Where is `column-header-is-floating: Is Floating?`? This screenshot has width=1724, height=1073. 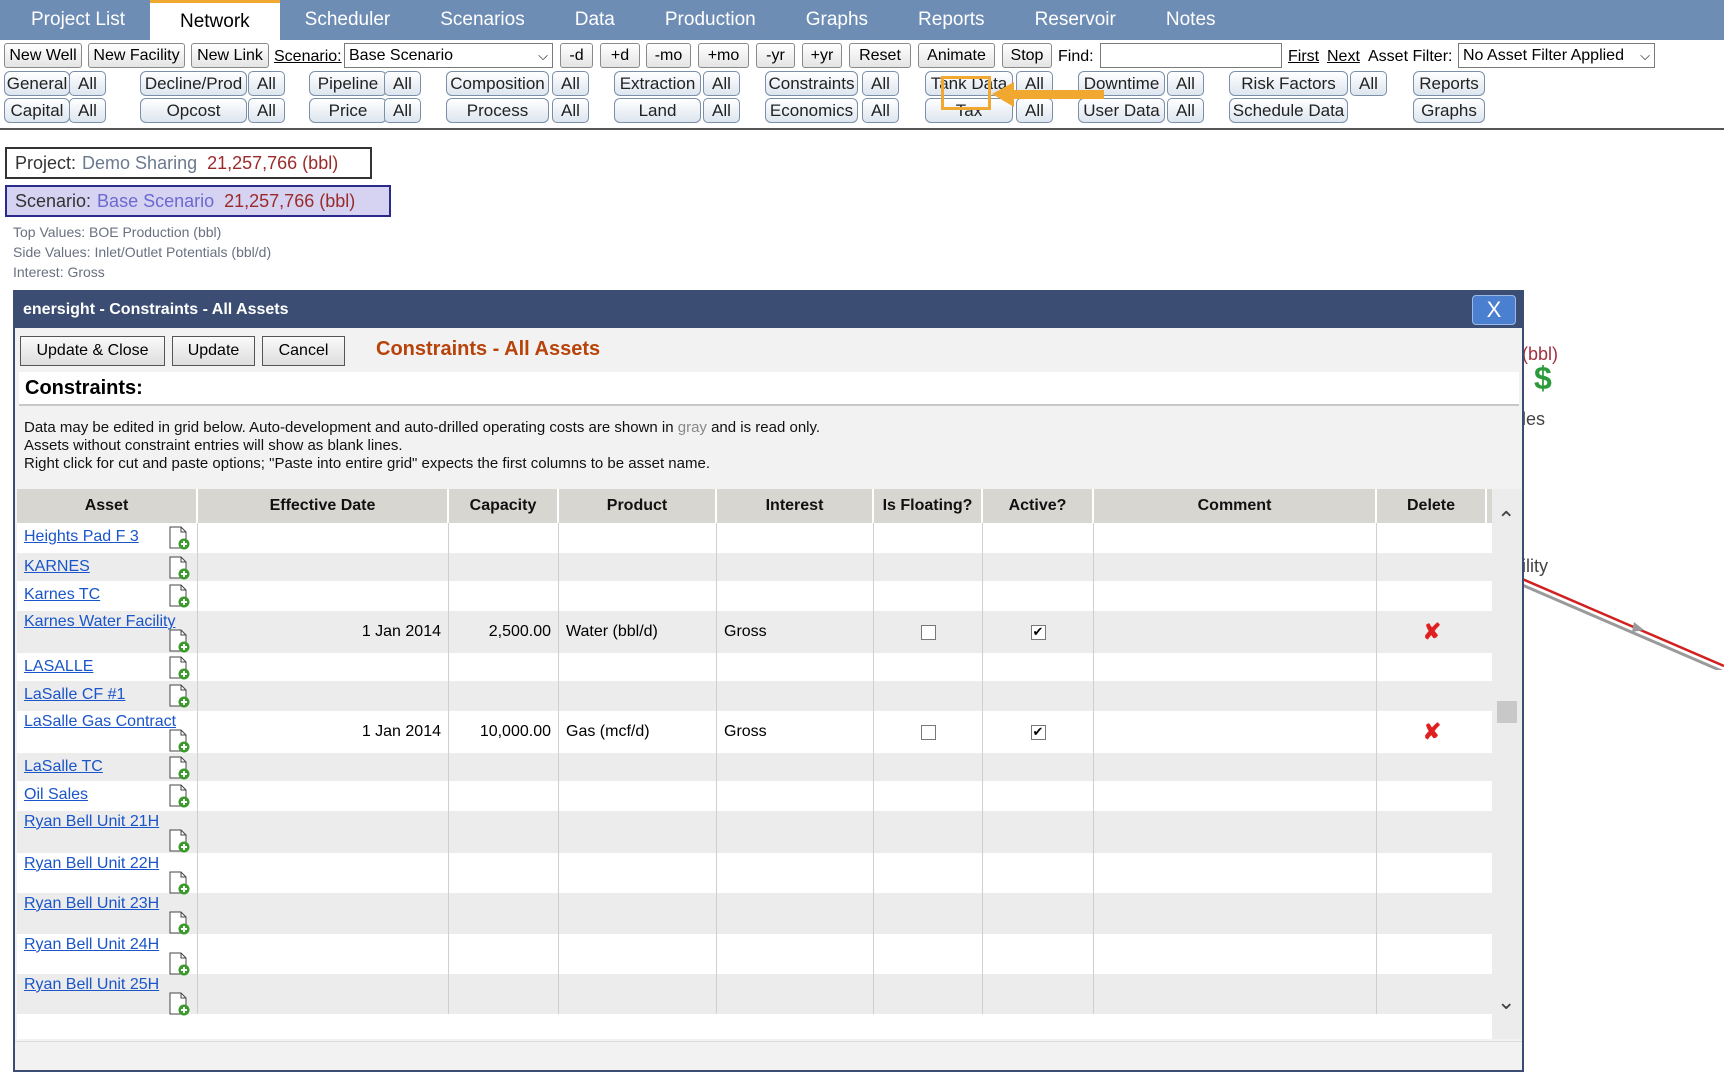 column-header-is-floating: Is Floating? is located at coordinates (928, 506).